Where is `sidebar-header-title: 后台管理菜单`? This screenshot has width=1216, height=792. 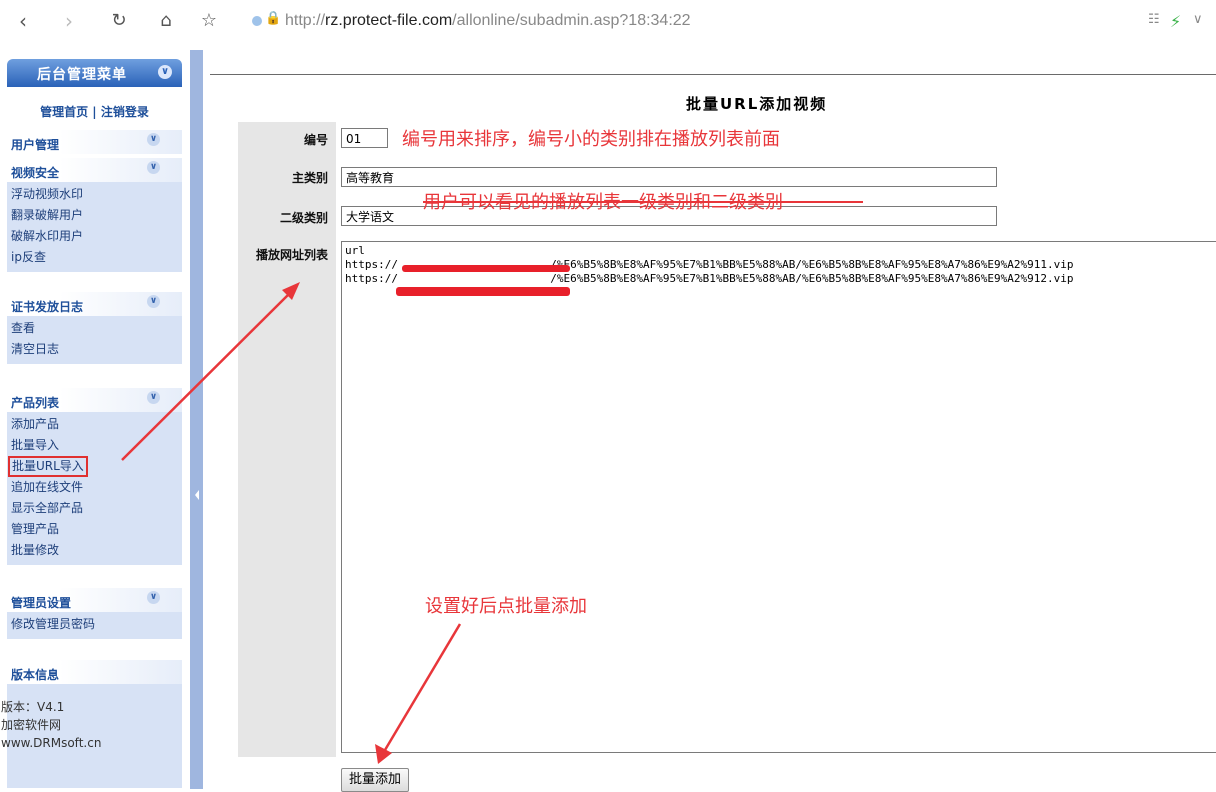
sidebar-header-title: 后台管理菜单 is located at coordinates (82, 75).